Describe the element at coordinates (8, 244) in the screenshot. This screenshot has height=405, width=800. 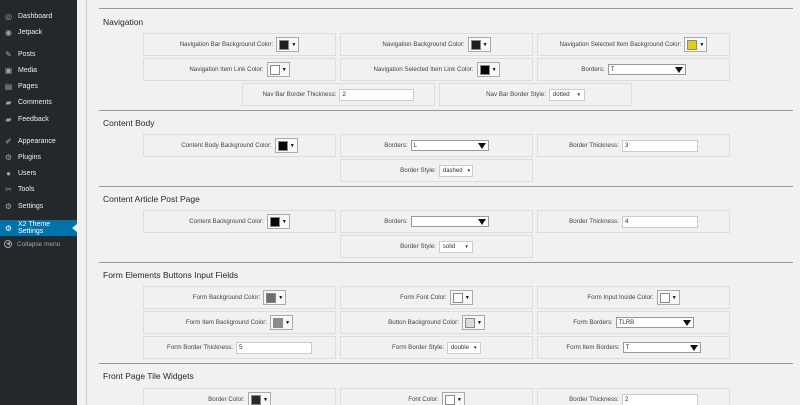
I see `collapse-icon: ◀` at that location.